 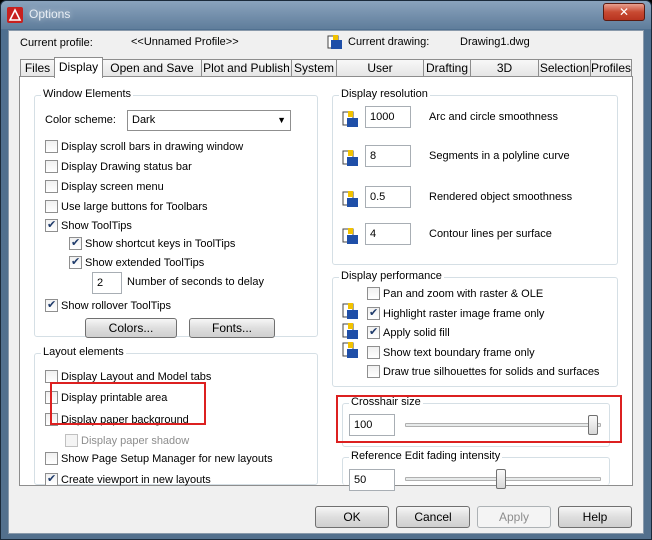 What do you see at coordinates (314, 68) in the screenshot?
I see `tab-system: System` at bounding box center [314, 68].